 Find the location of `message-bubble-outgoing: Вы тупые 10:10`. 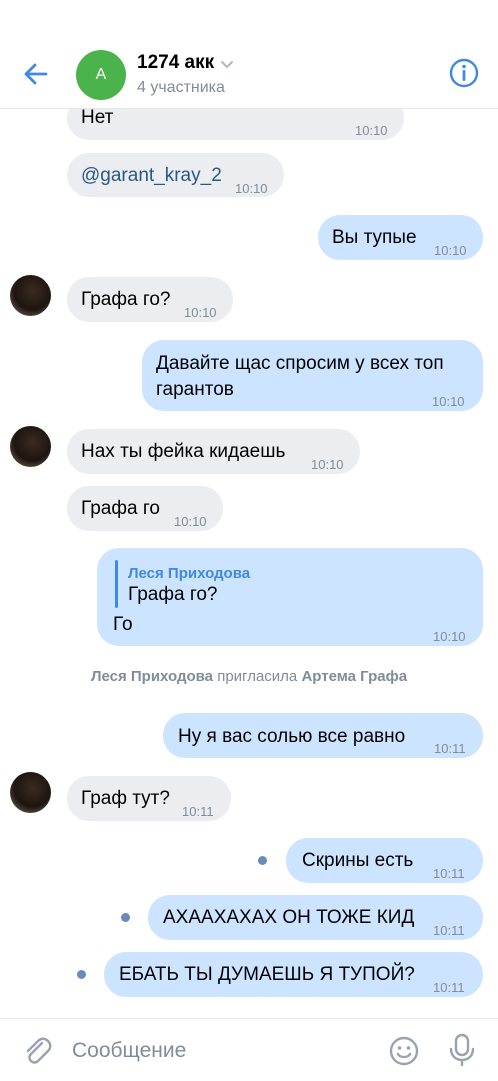

message-bubble-outgoing: Вы тупые 10:10 is located at coordinates (400, 237).